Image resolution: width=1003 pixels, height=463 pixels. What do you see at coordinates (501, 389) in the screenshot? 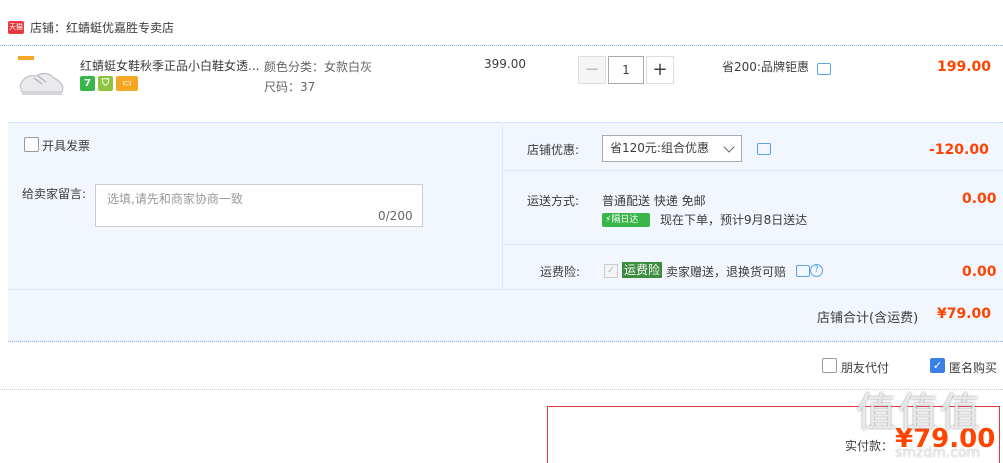
I see `section-divider` at bounding box center [501, 389].